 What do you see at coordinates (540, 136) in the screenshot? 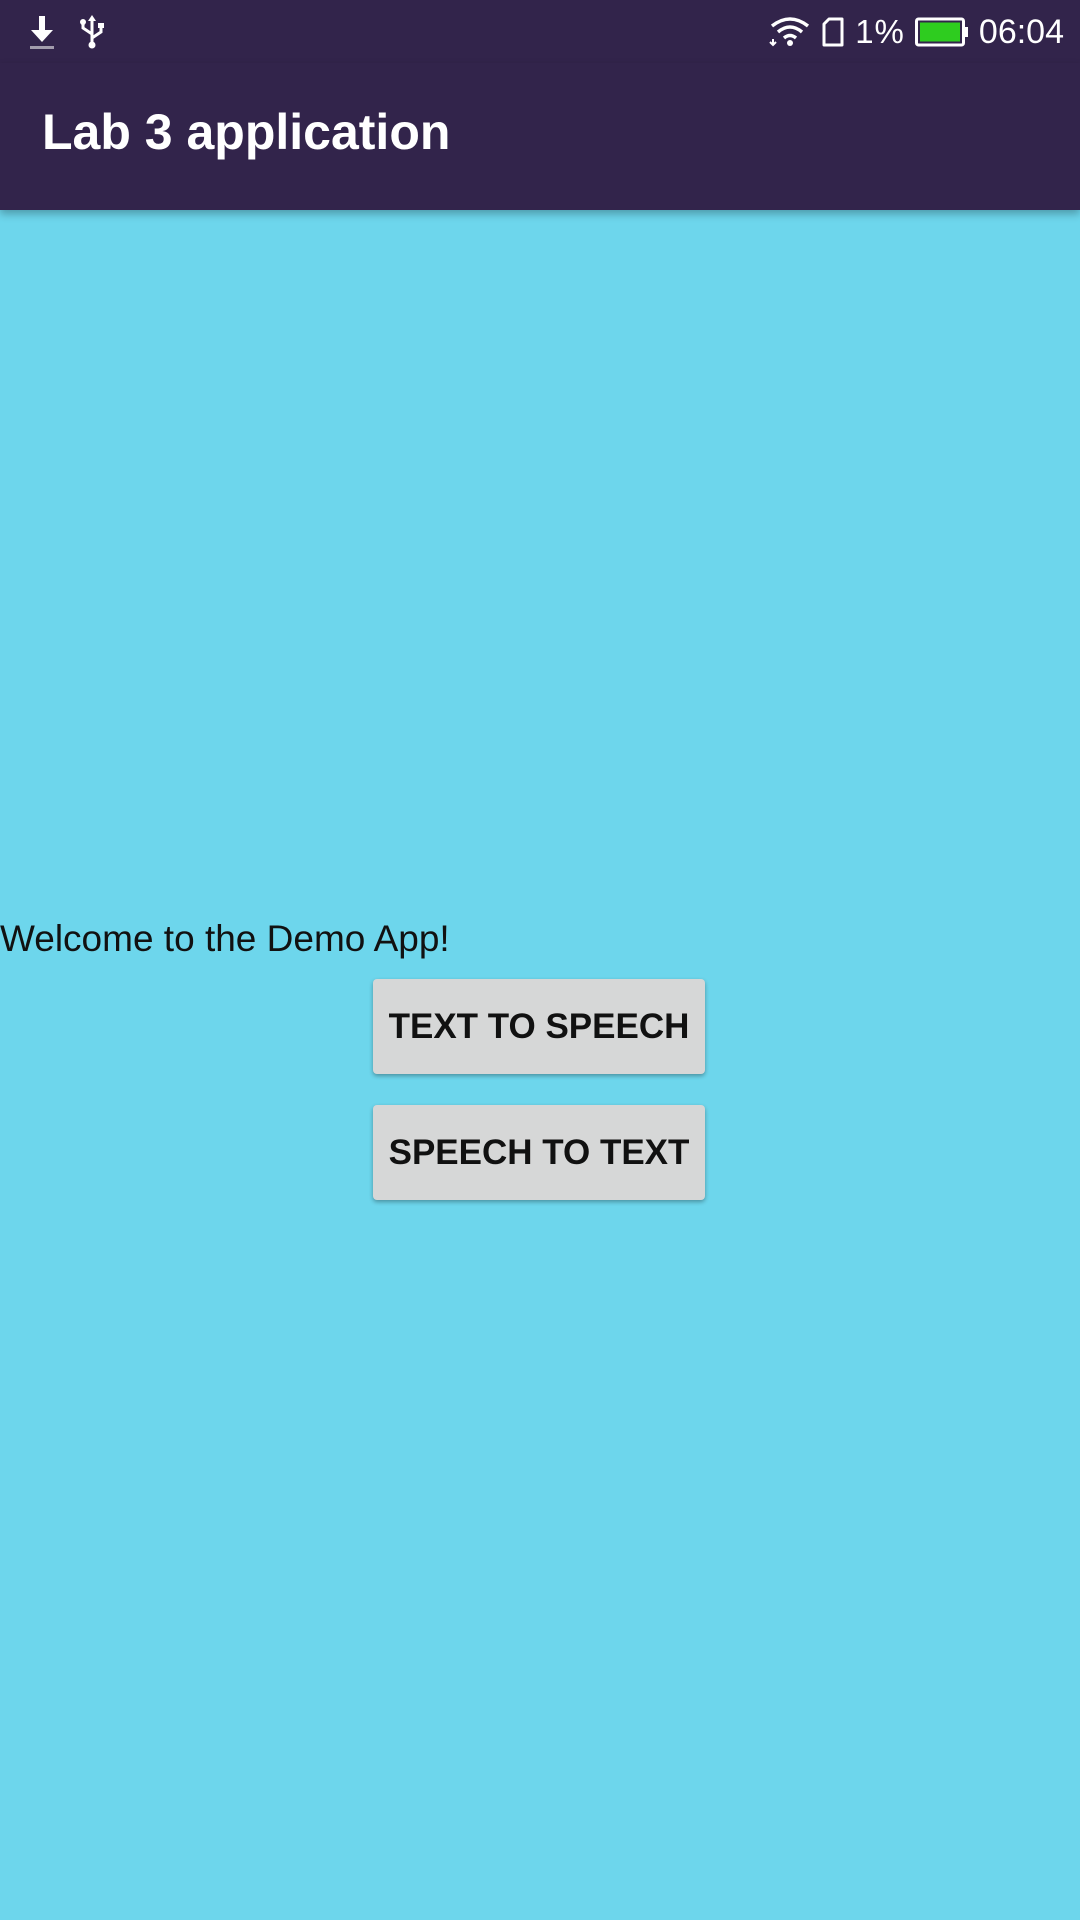
I see `app-bar: Lab 3 application` at bounding box center [540, 136].